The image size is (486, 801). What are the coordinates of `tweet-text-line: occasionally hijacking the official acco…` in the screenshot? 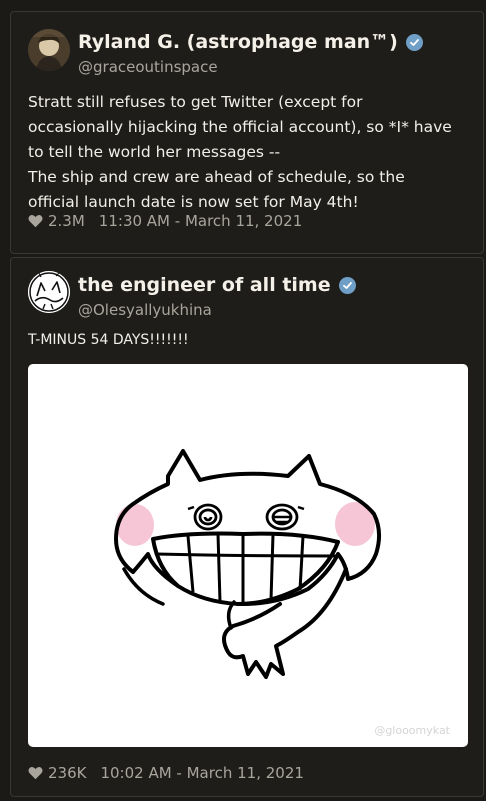 It's located at (240, 127).